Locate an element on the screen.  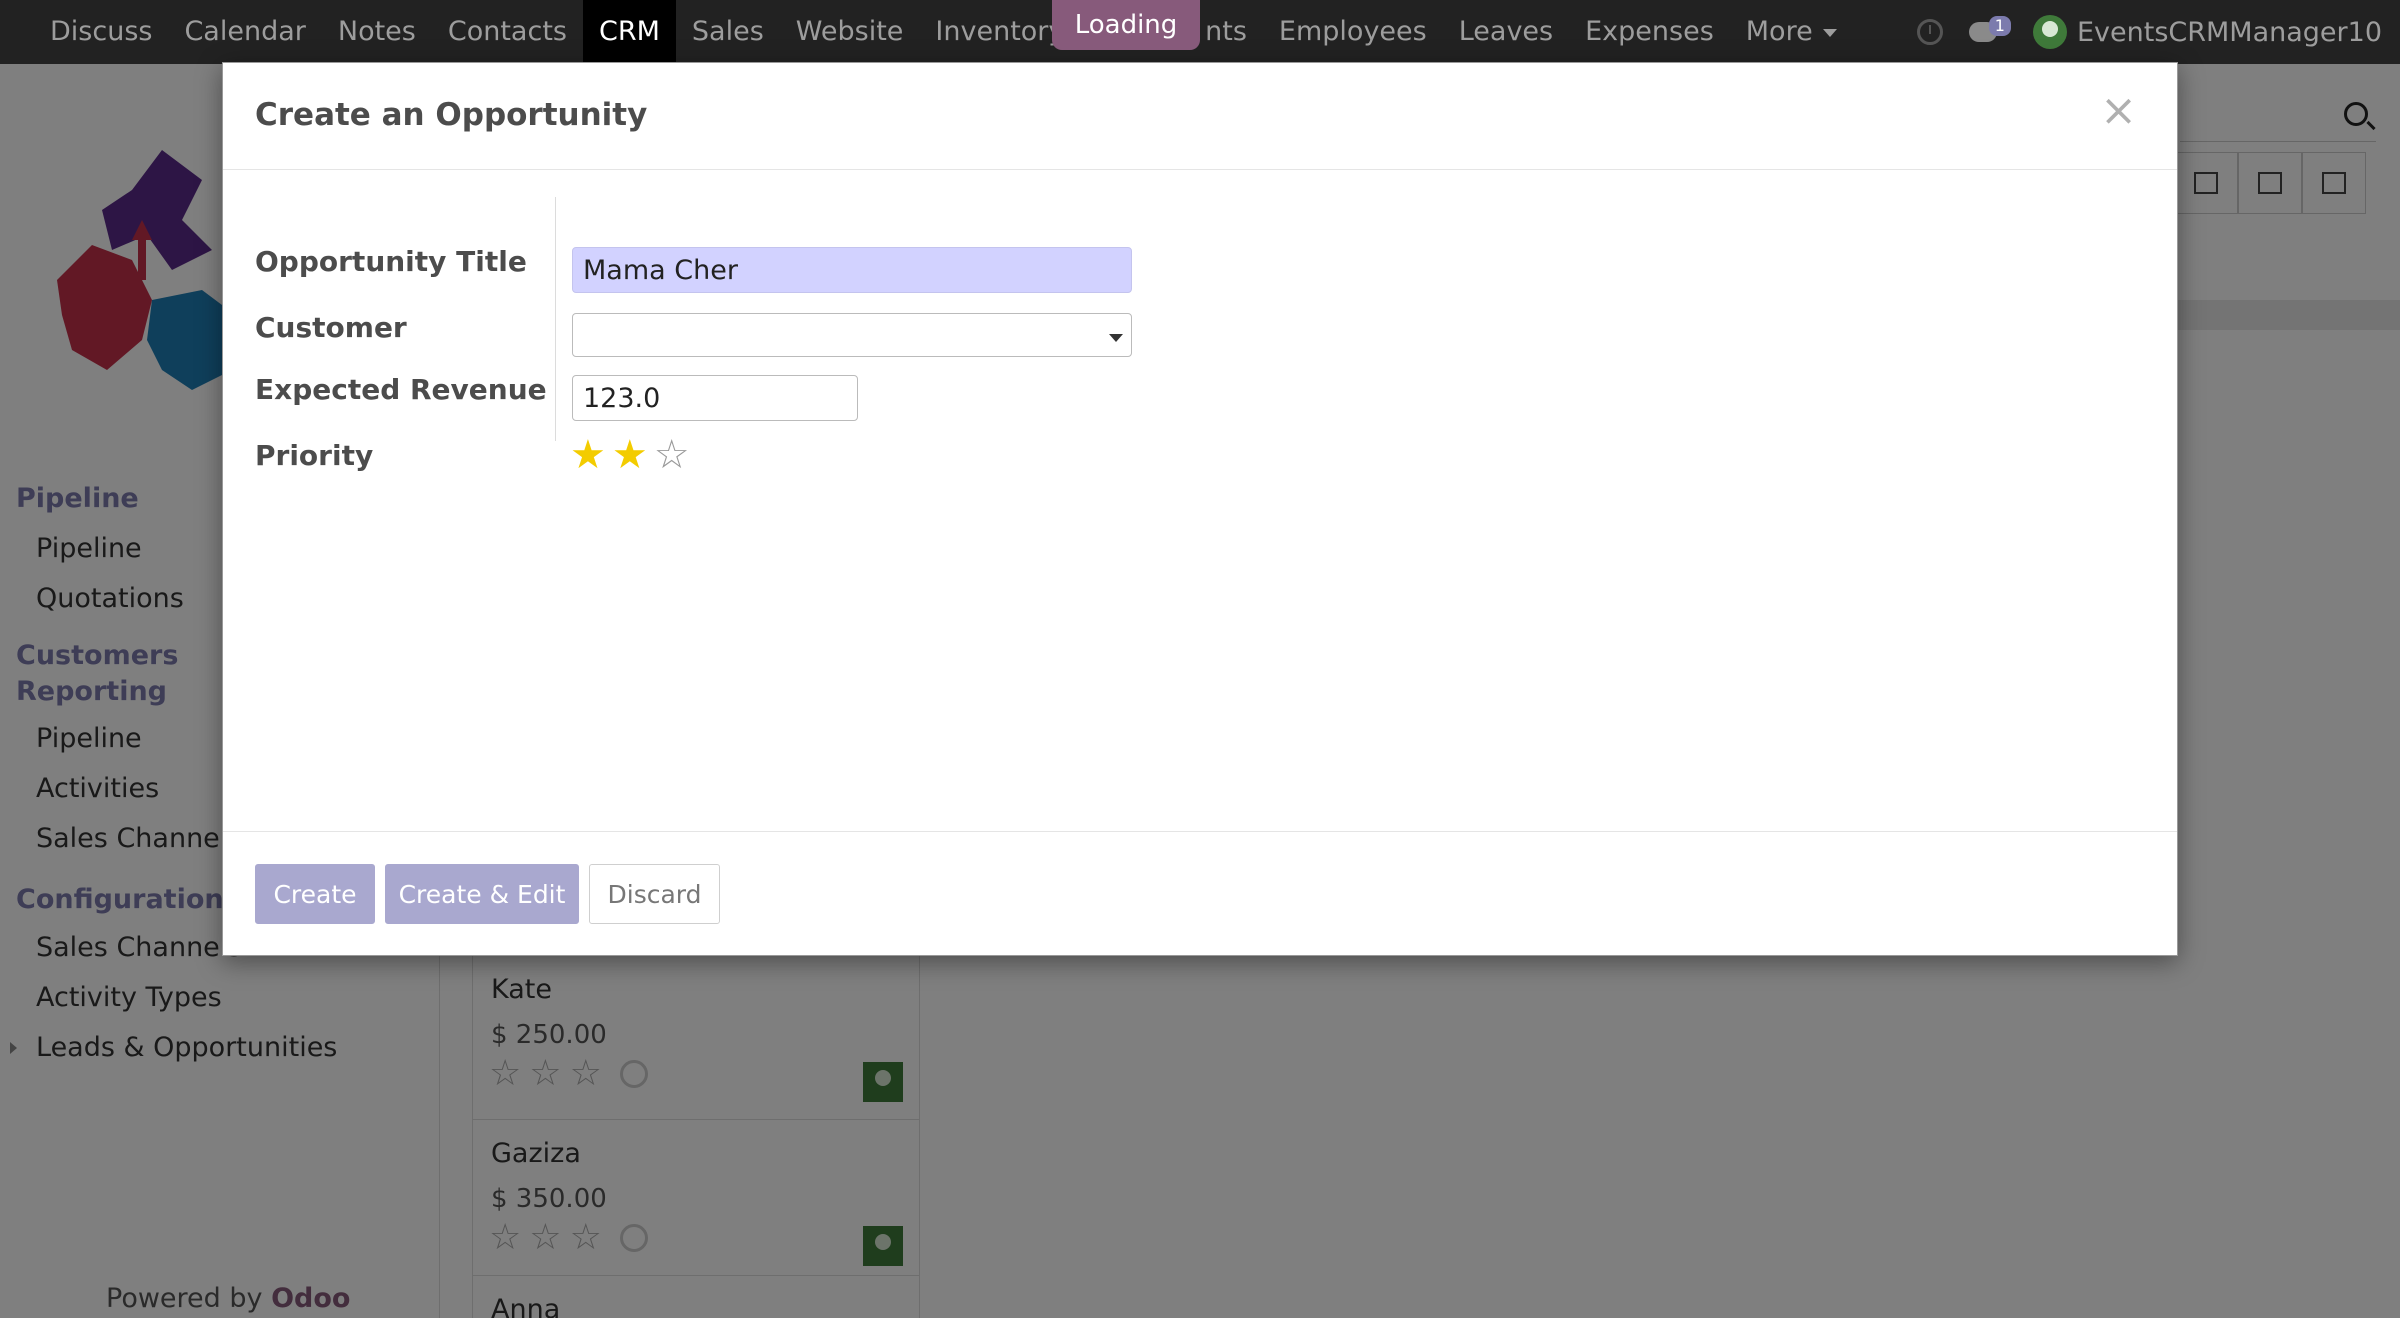
nav-more: More is located at coordinates (1791, 32).